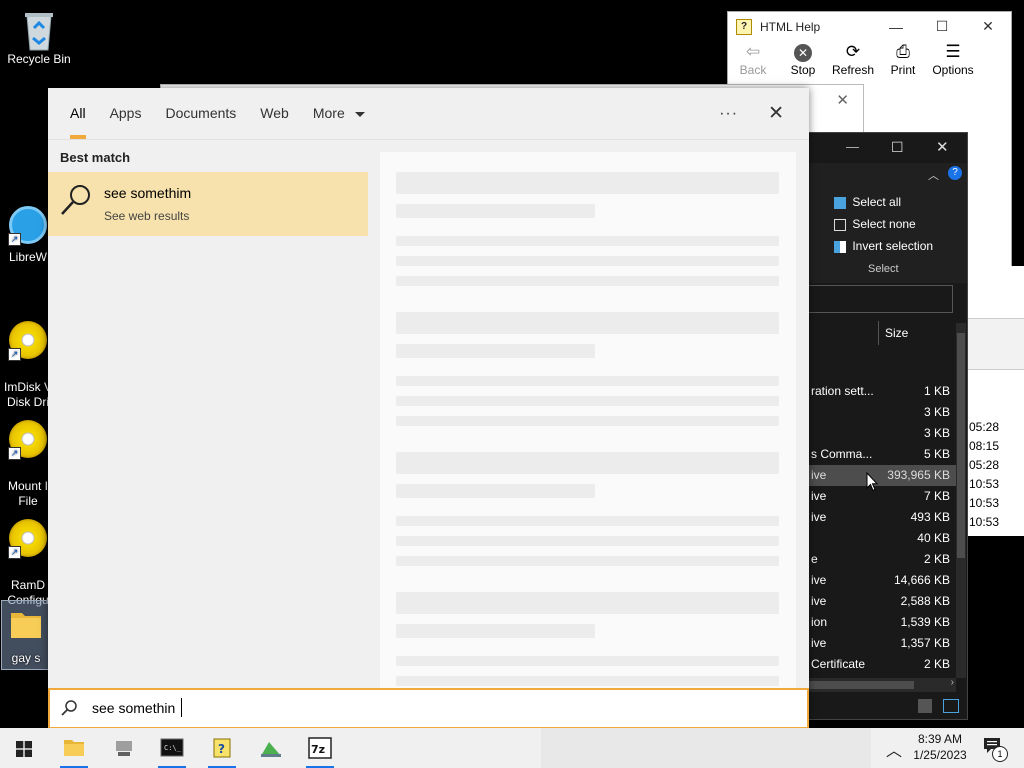 Image resolution: width=1024 pixels, height=768 pixels. I want to click on print-button: ⎙ Print, so click(903, 61).